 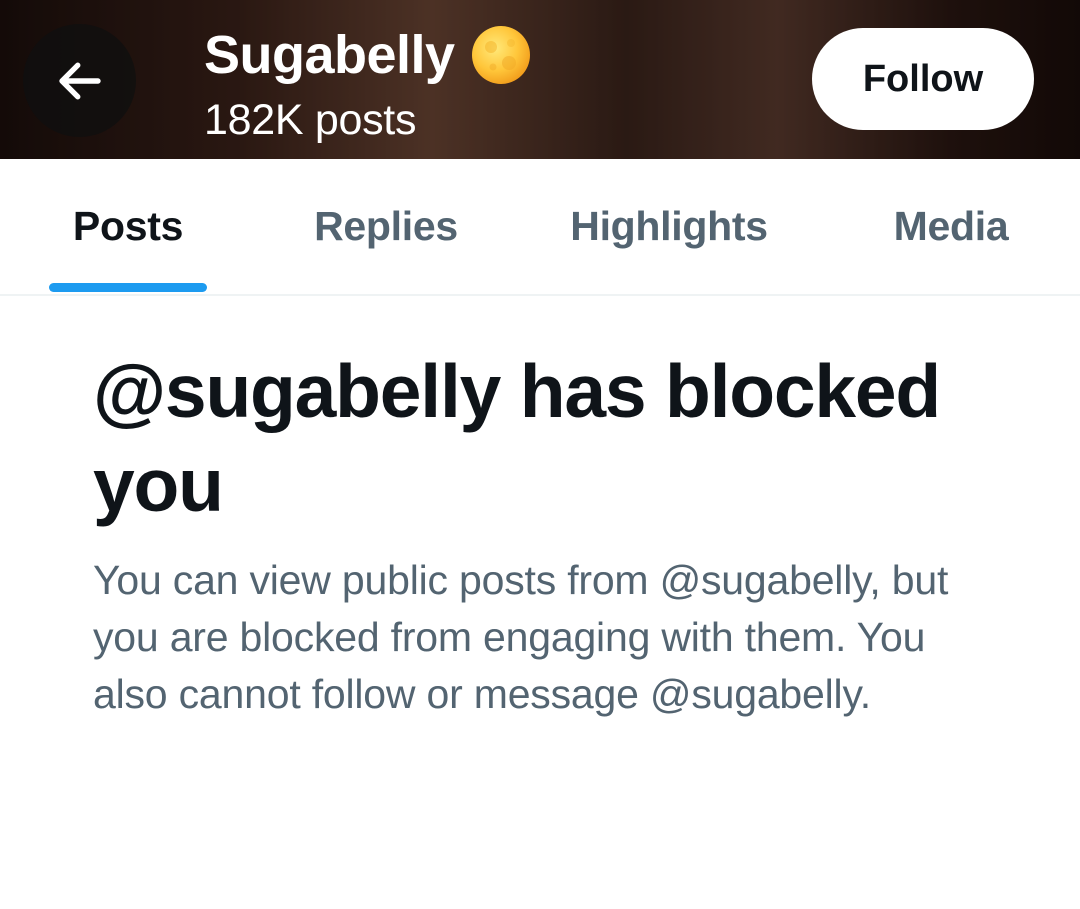 What do you see at coordinates (329, 55) in the screenshot?
I see `profile-display-name: Sugabelly` at bounding box center [329, 55].